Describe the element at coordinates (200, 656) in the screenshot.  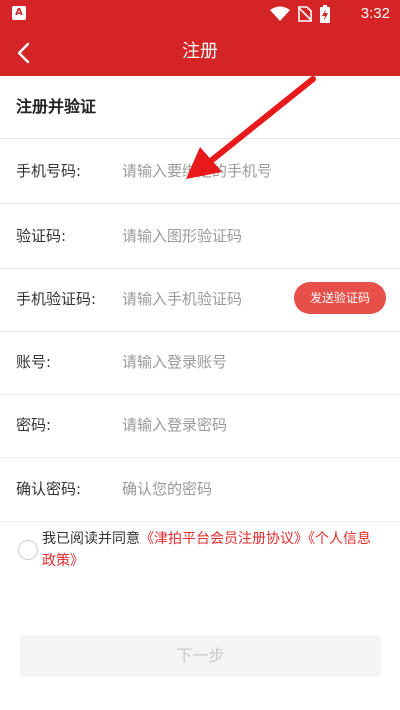
I see `next-button: 下一步` at that location.